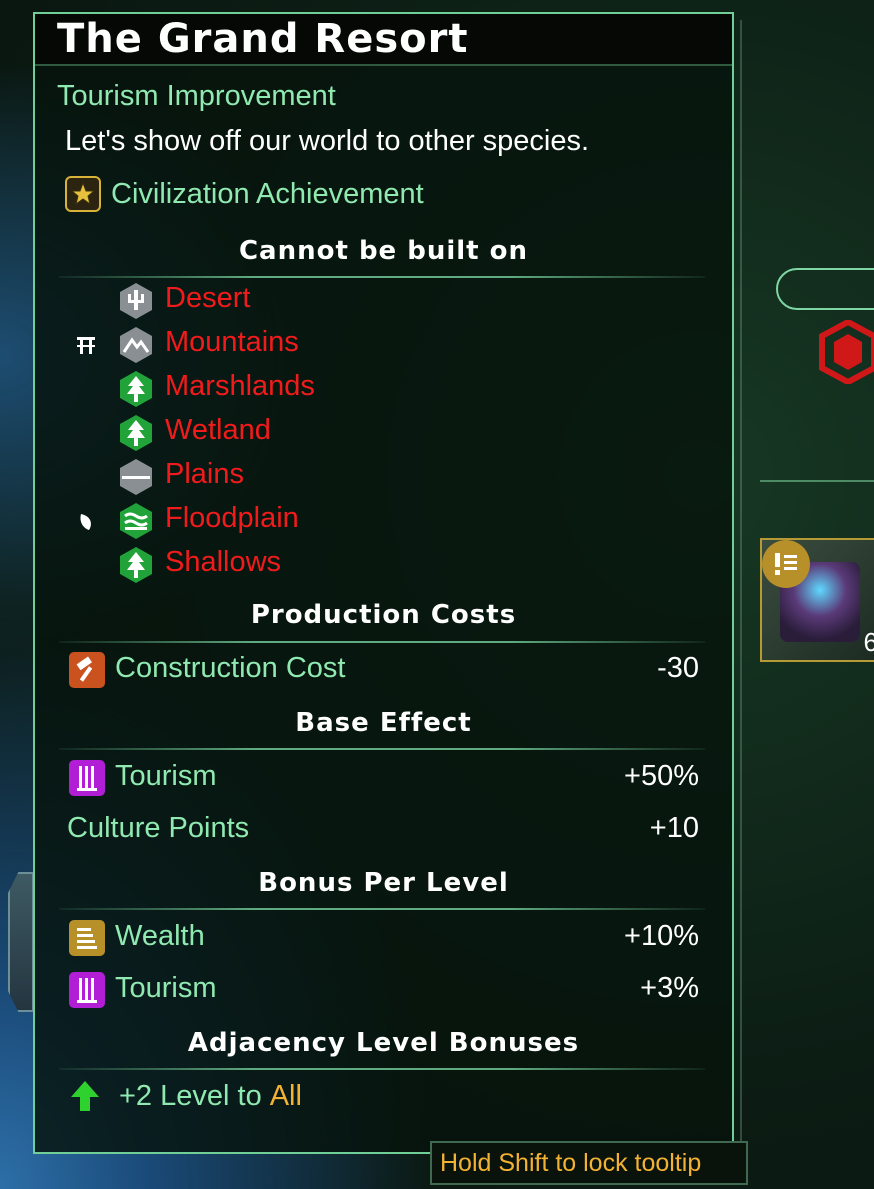 Image resolution: width=874 pixels, height=1189 pixels. I want to click on right-divider, so click(817, 481).